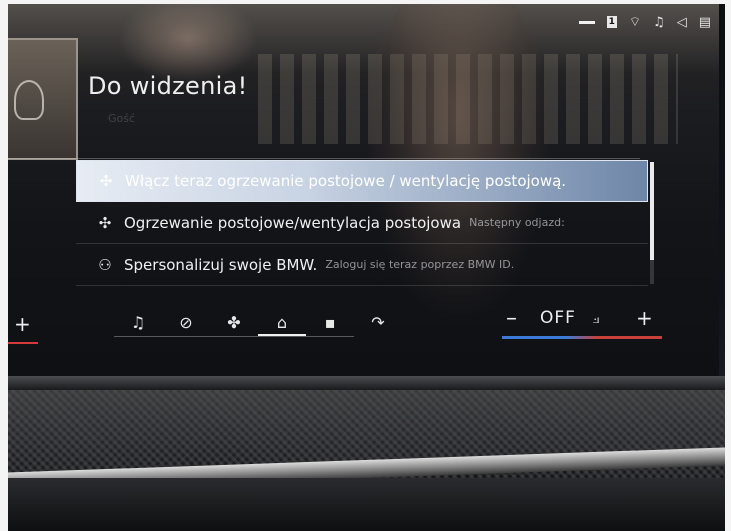 This screenshot has width=731, height=531. What do you see at coordinates (365, 504) in the screenshot?
I see `dashboard-lower` at bounding box center [365, 504].